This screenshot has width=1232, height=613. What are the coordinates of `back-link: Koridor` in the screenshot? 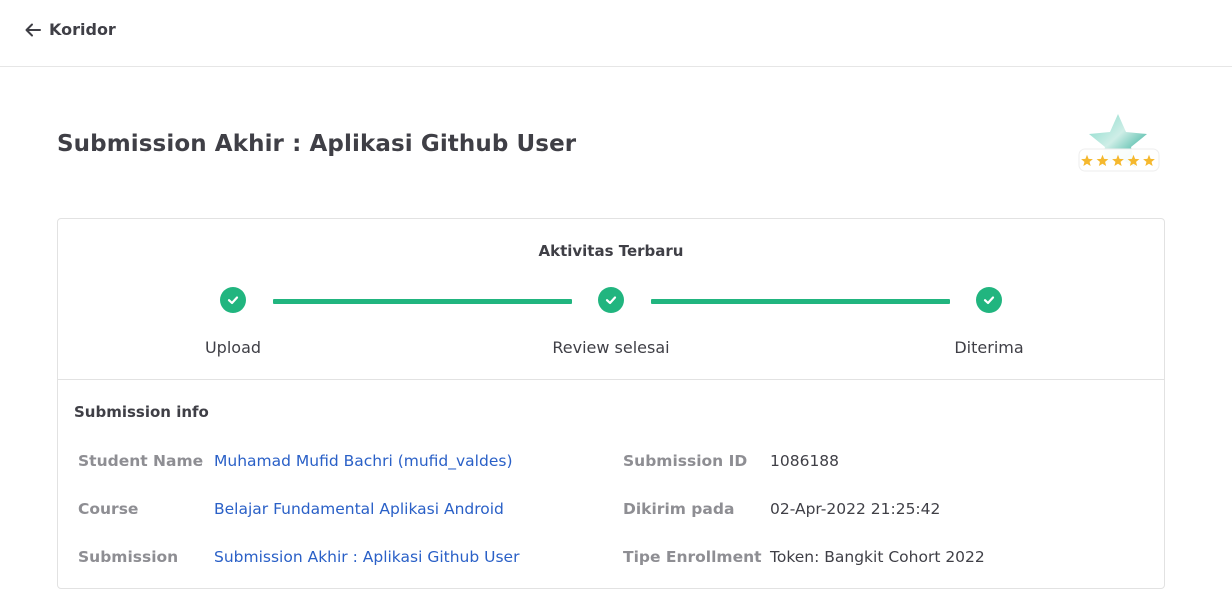 It's located at (70, 29).